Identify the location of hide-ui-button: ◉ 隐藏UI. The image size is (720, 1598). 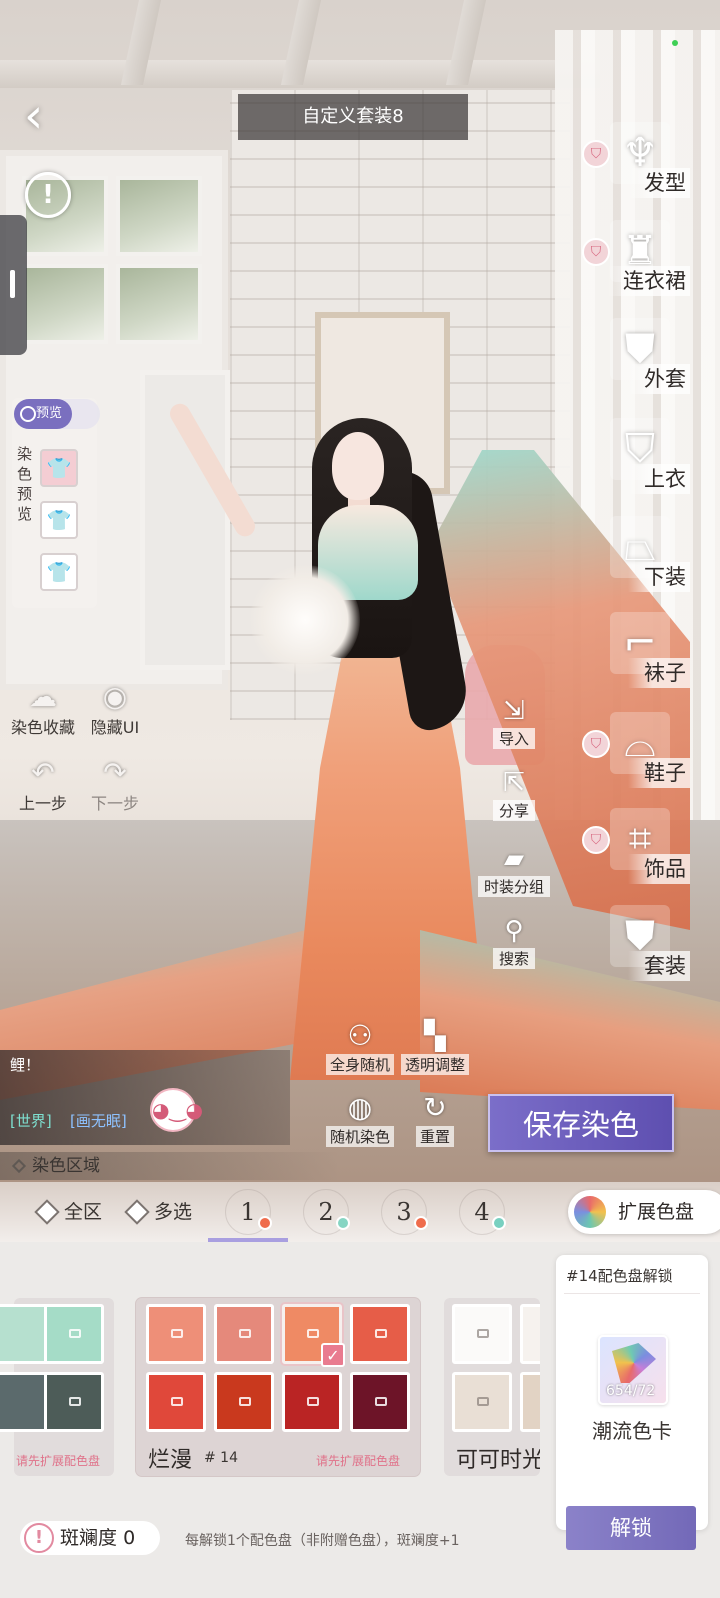
(115, 709).